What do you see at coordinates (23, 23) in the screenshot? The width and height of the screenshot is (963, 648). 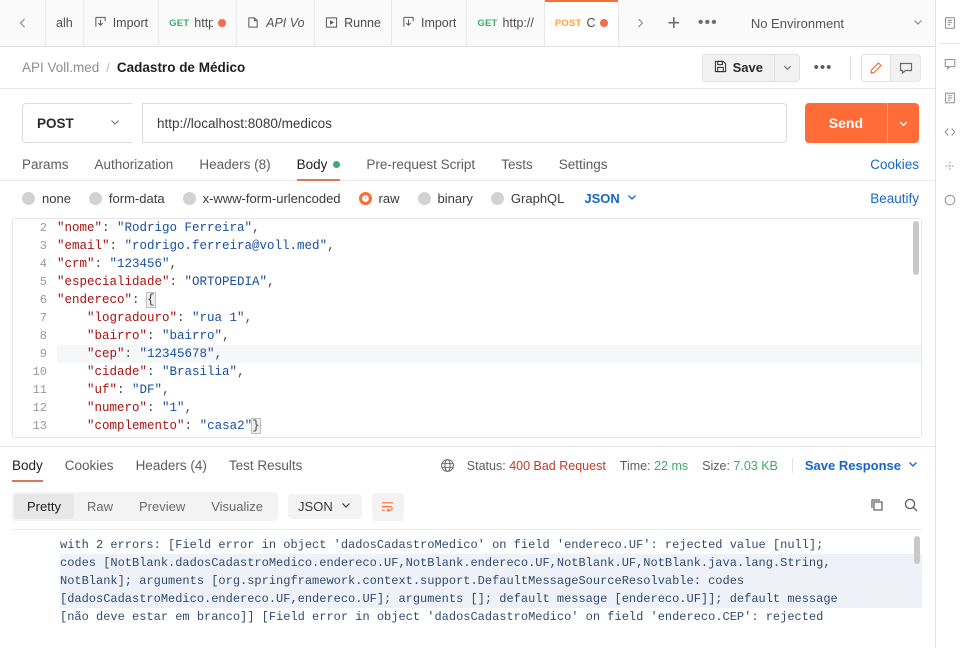 I see `tab-scroll-left-button` at bounding box center [23, 23].